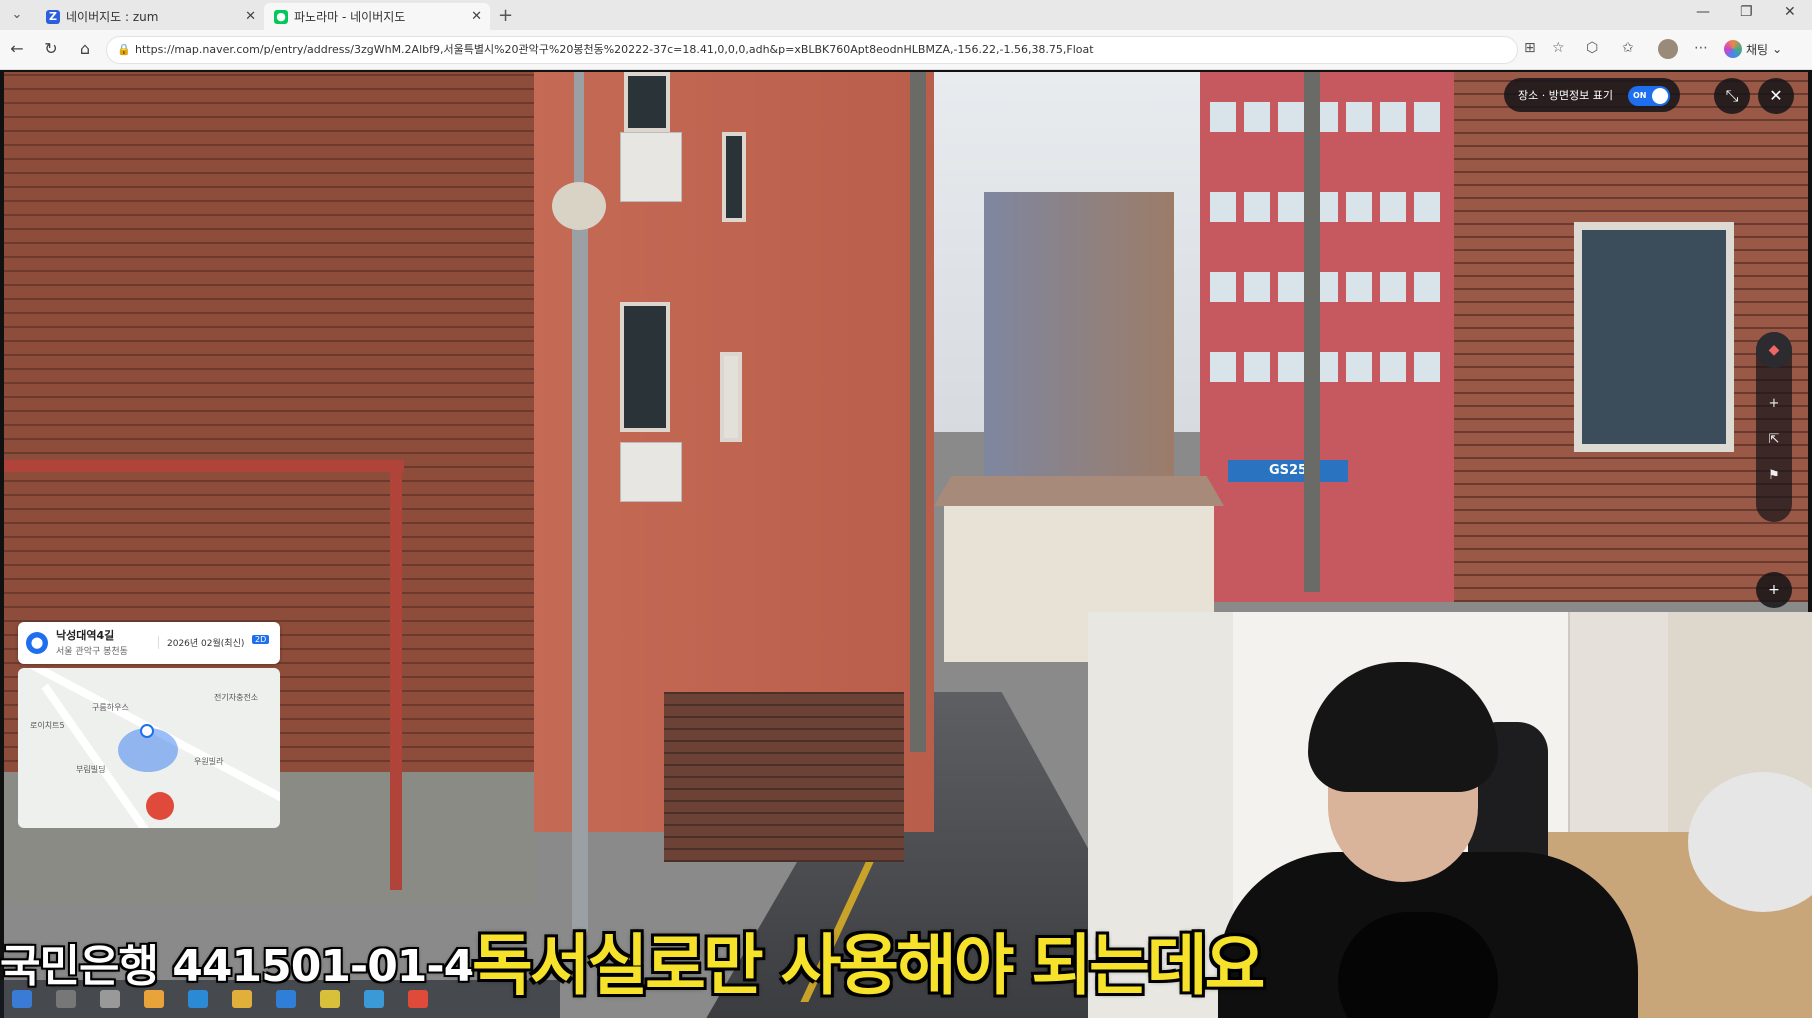 The image size is (1812, 1018). Describe the element at coordinates (147, 731) in the screenshot. I see `current-position-icon` at that location.